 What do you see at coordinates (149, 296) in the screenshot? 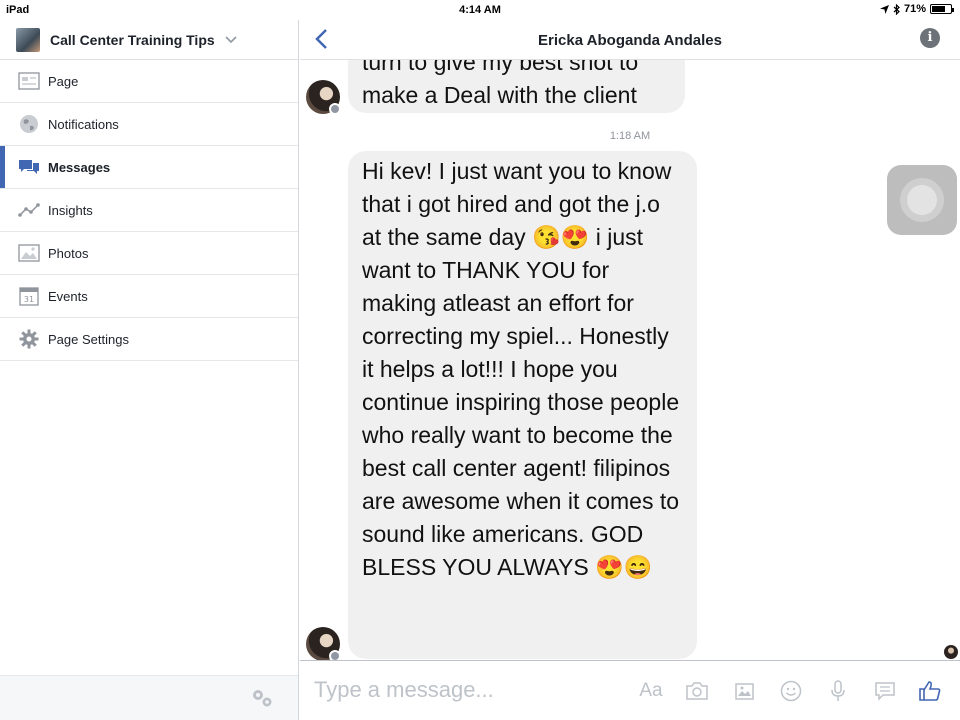
I see `sidebar-item-events: 31 Events` at bounding box center [149, 296].